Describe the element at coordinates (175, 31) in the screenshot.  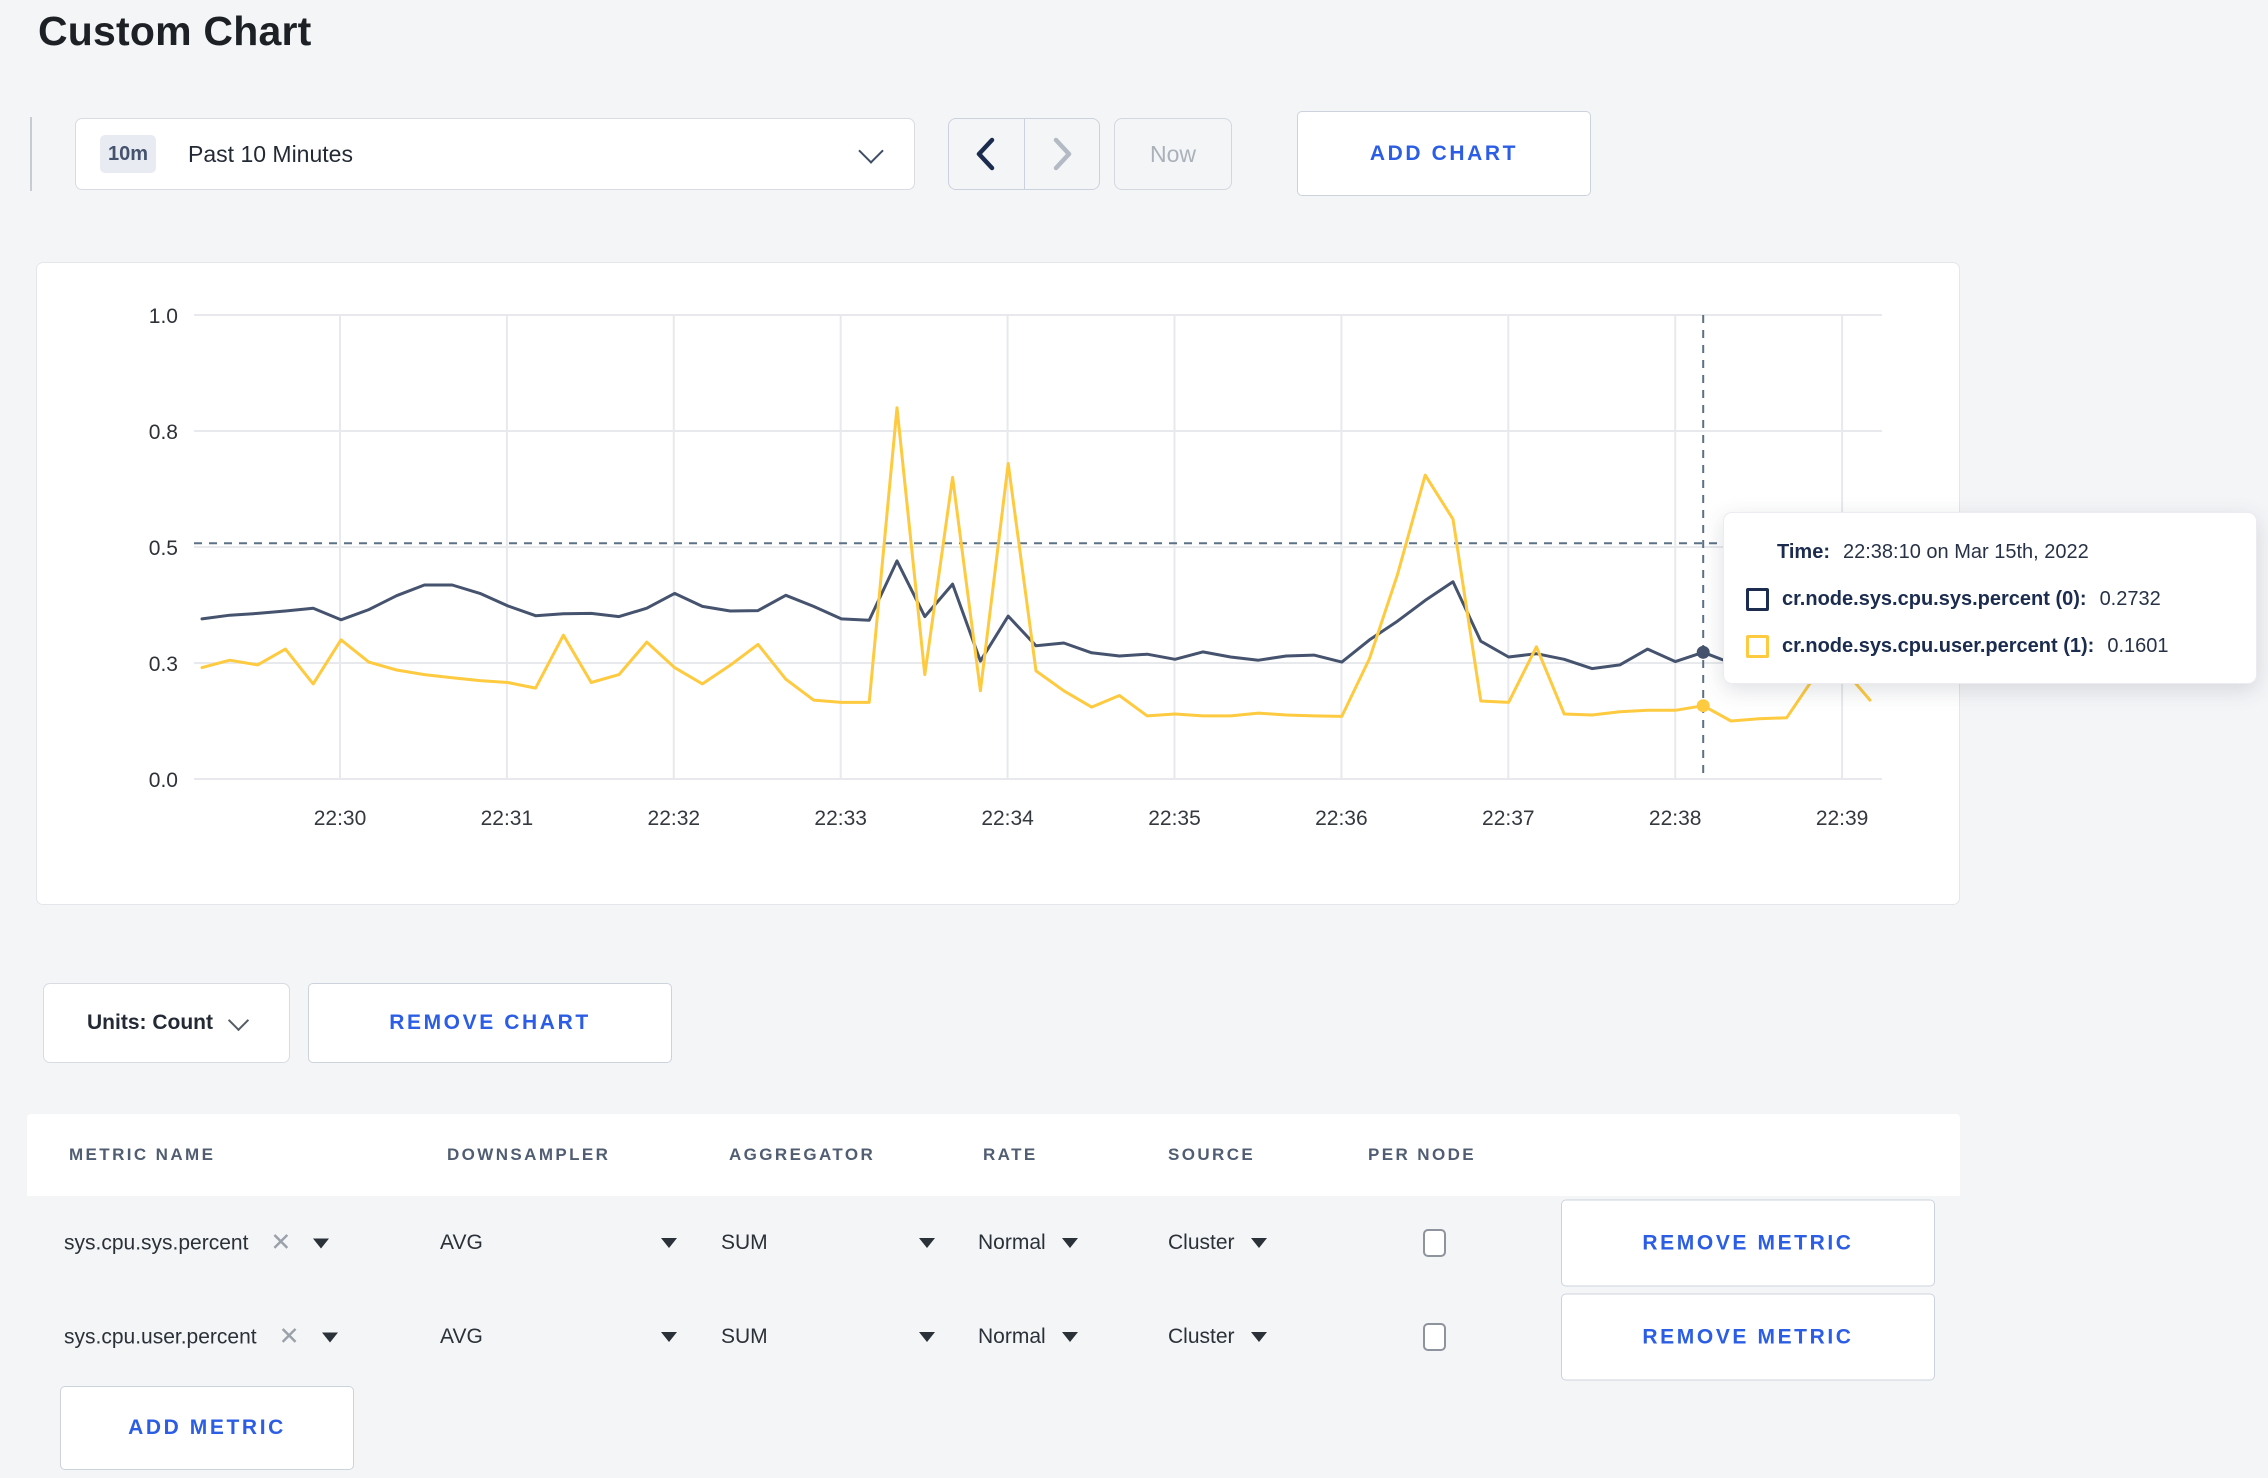
I see `page-title: Custom Chart` at that location.